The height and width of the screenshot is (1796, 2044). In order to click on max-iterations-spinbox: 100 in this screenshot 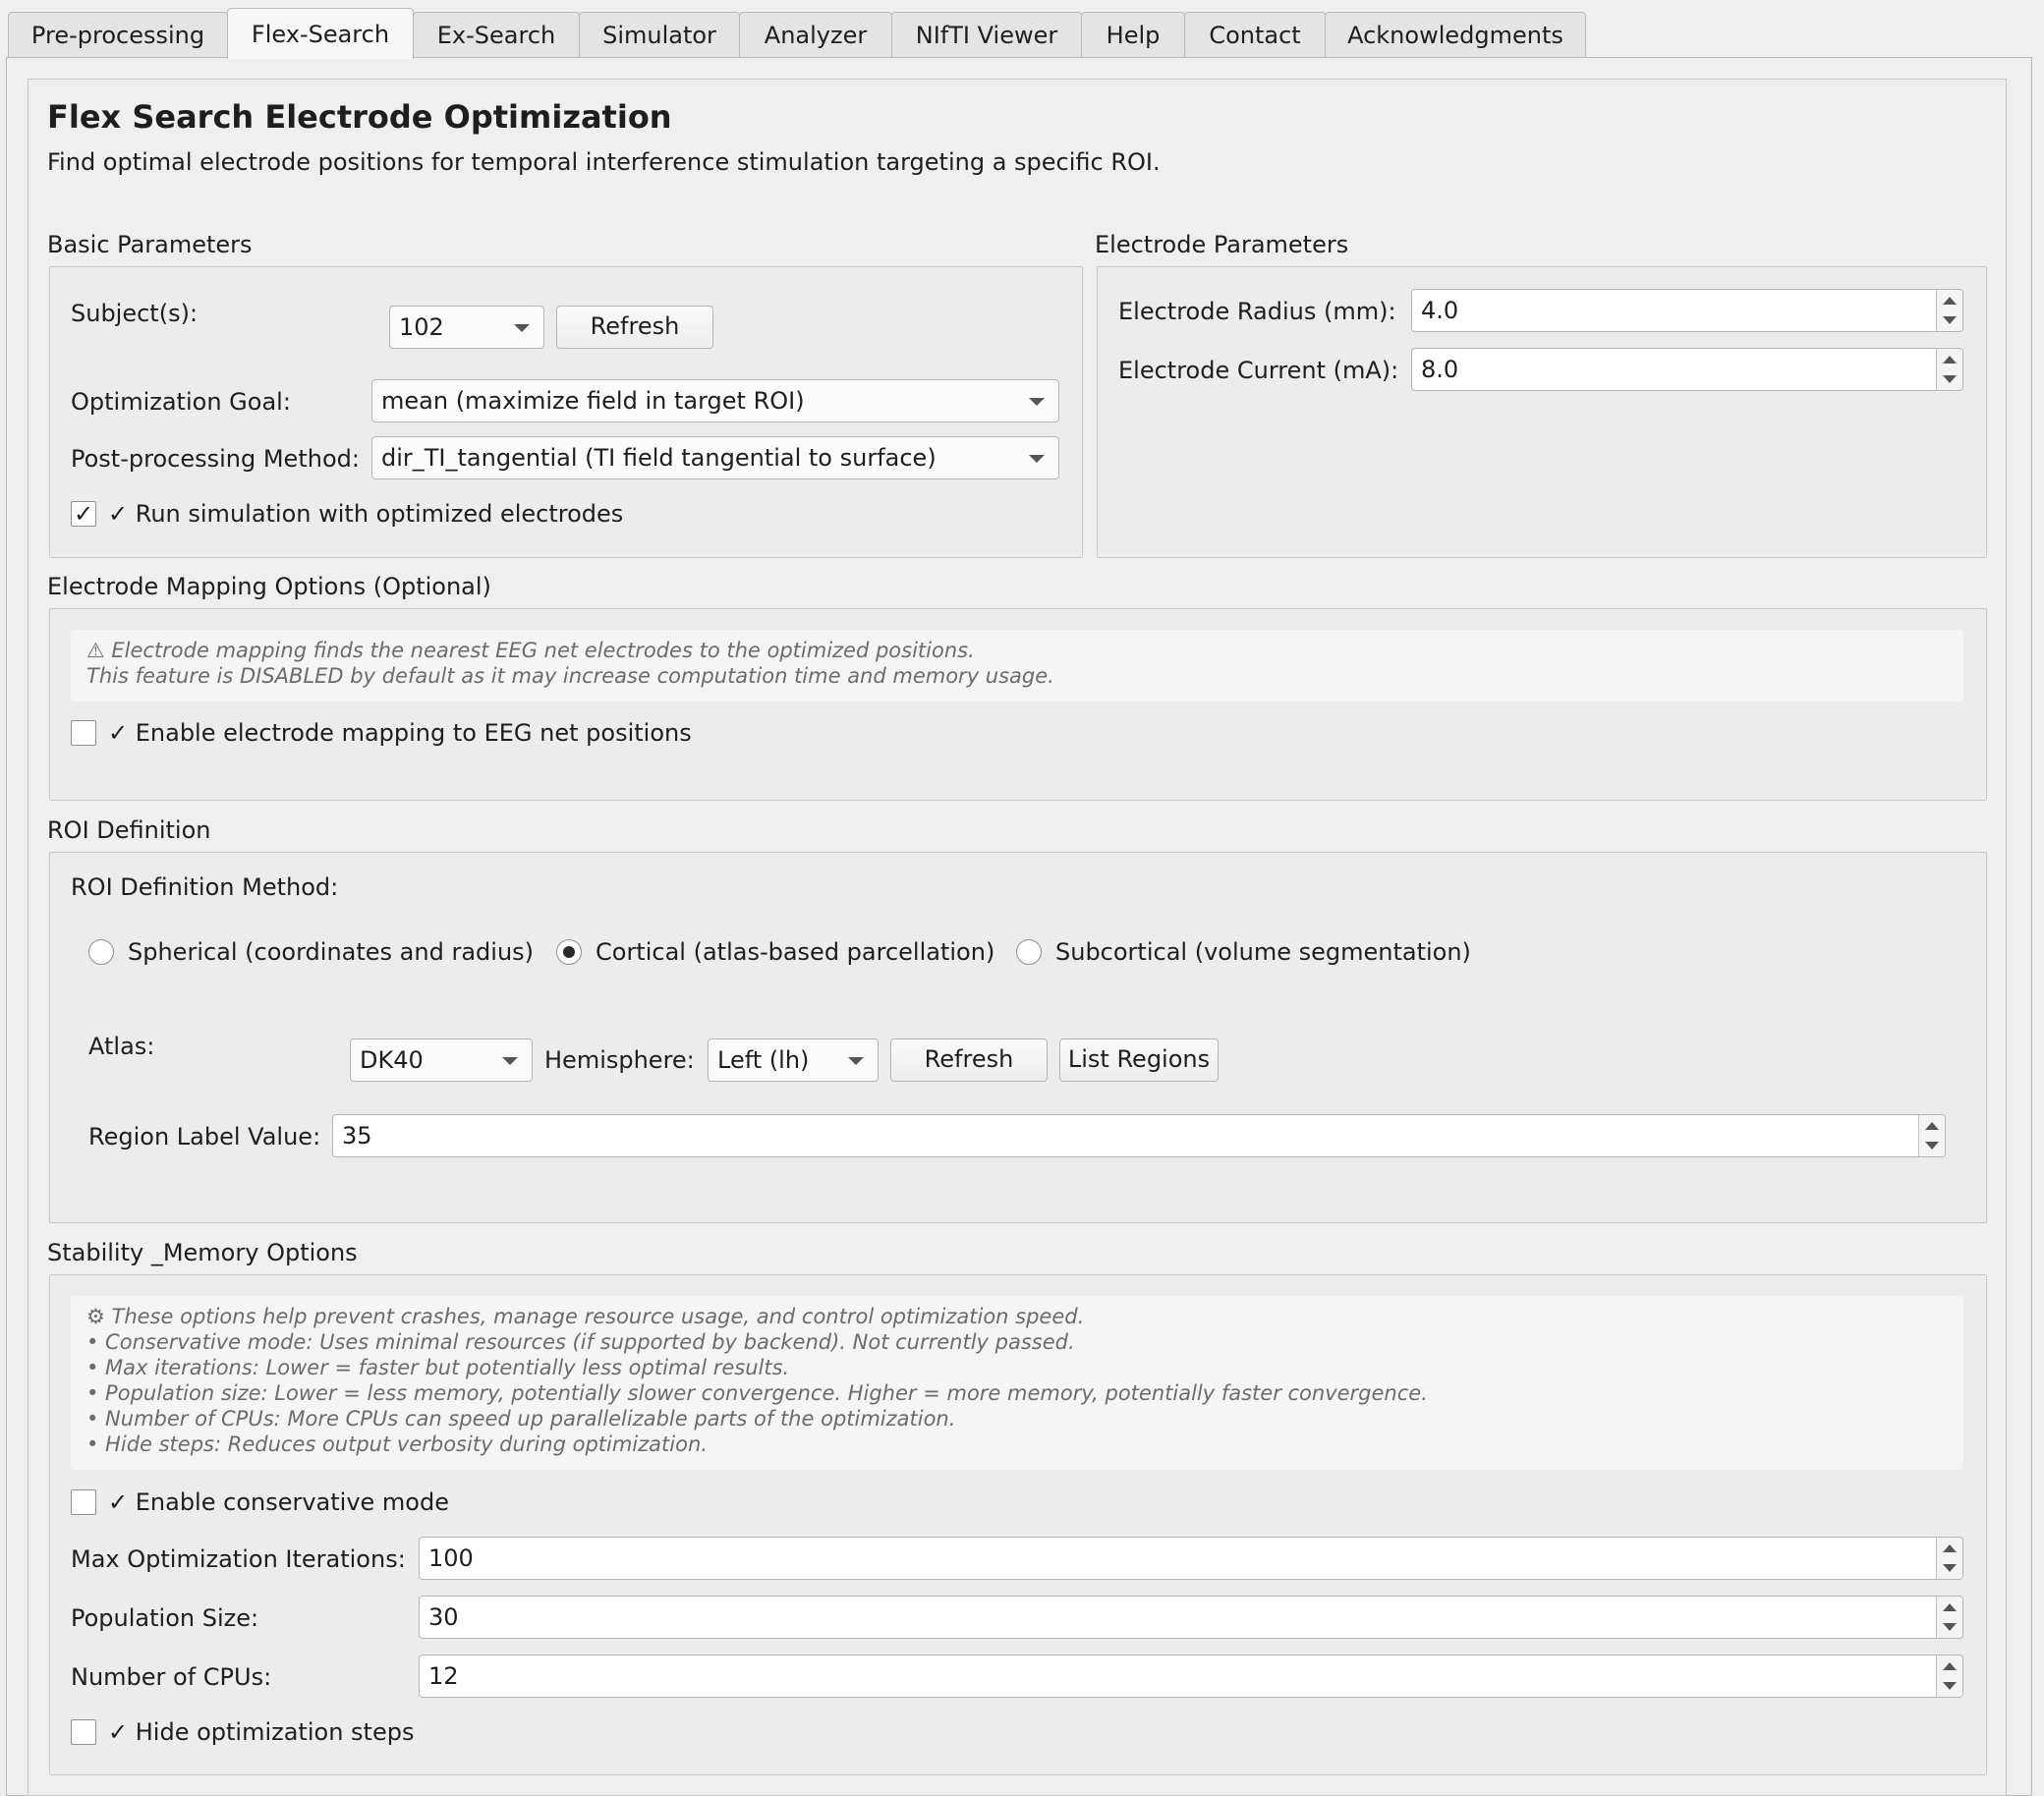, I will do `click(1191, 1558)`.